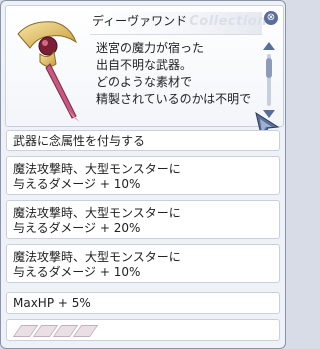 The height and width of the screenshot is (349, 320). What do you see at coordinates (48, 71) in the screenshot?
I see `wand-icon` at bounding box center [48, 71].